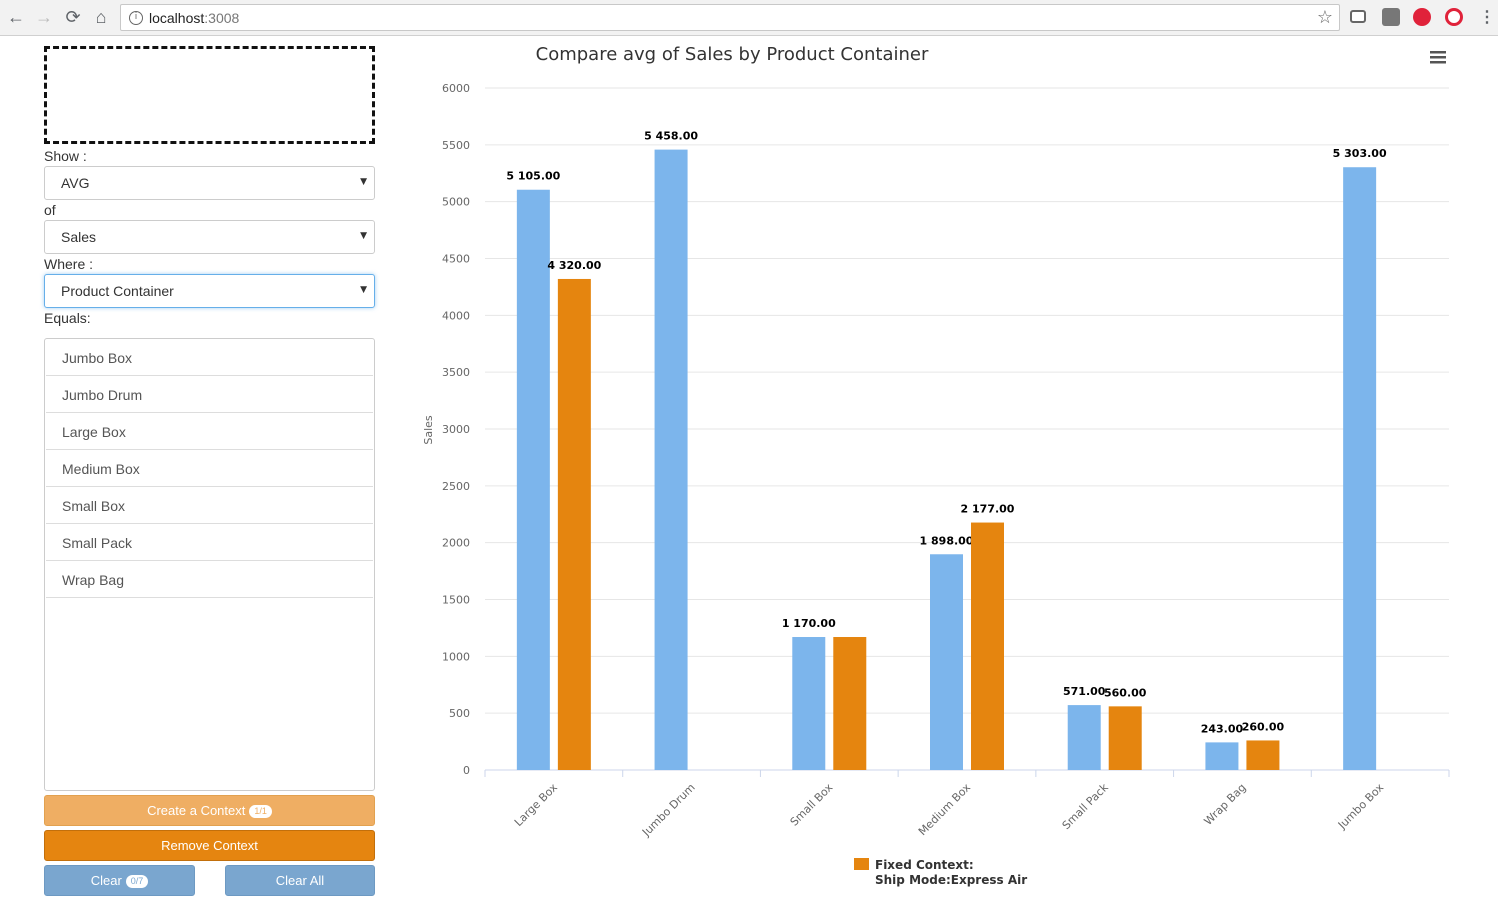 The height and width of the screenshot is (907, 1498). What do you see at coordinates (1422, 17) in the screenshot?
I see `extension-red-icon` at bounding box center [1422, 17].